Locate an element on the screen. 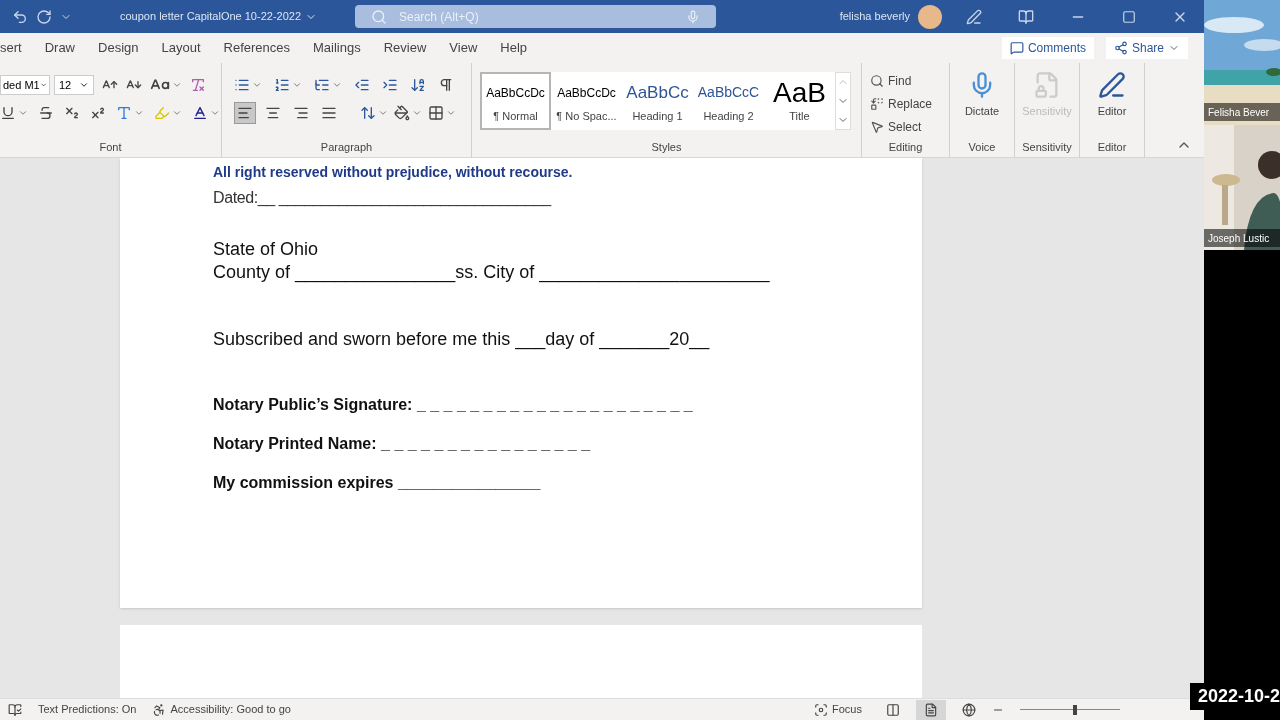 The height and width of the screenshot is (720, 1280). sort-icon is located at coordinates (418, 85).